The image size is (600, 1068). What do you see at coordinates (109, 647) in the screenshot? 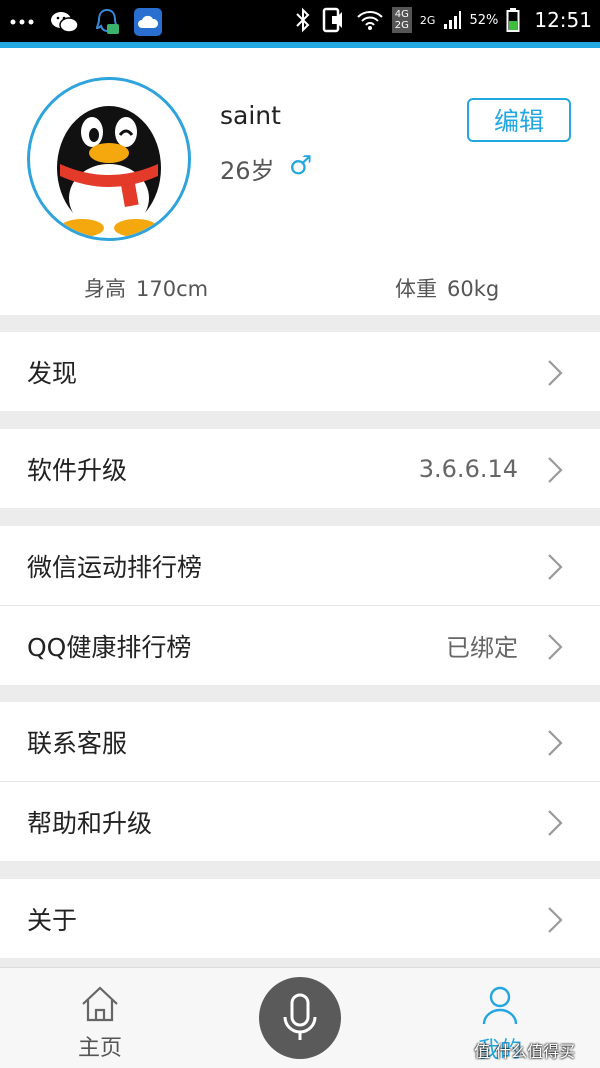
I see `menu-item-label: QQ健康排行榜` at bounding box center [109, 647].